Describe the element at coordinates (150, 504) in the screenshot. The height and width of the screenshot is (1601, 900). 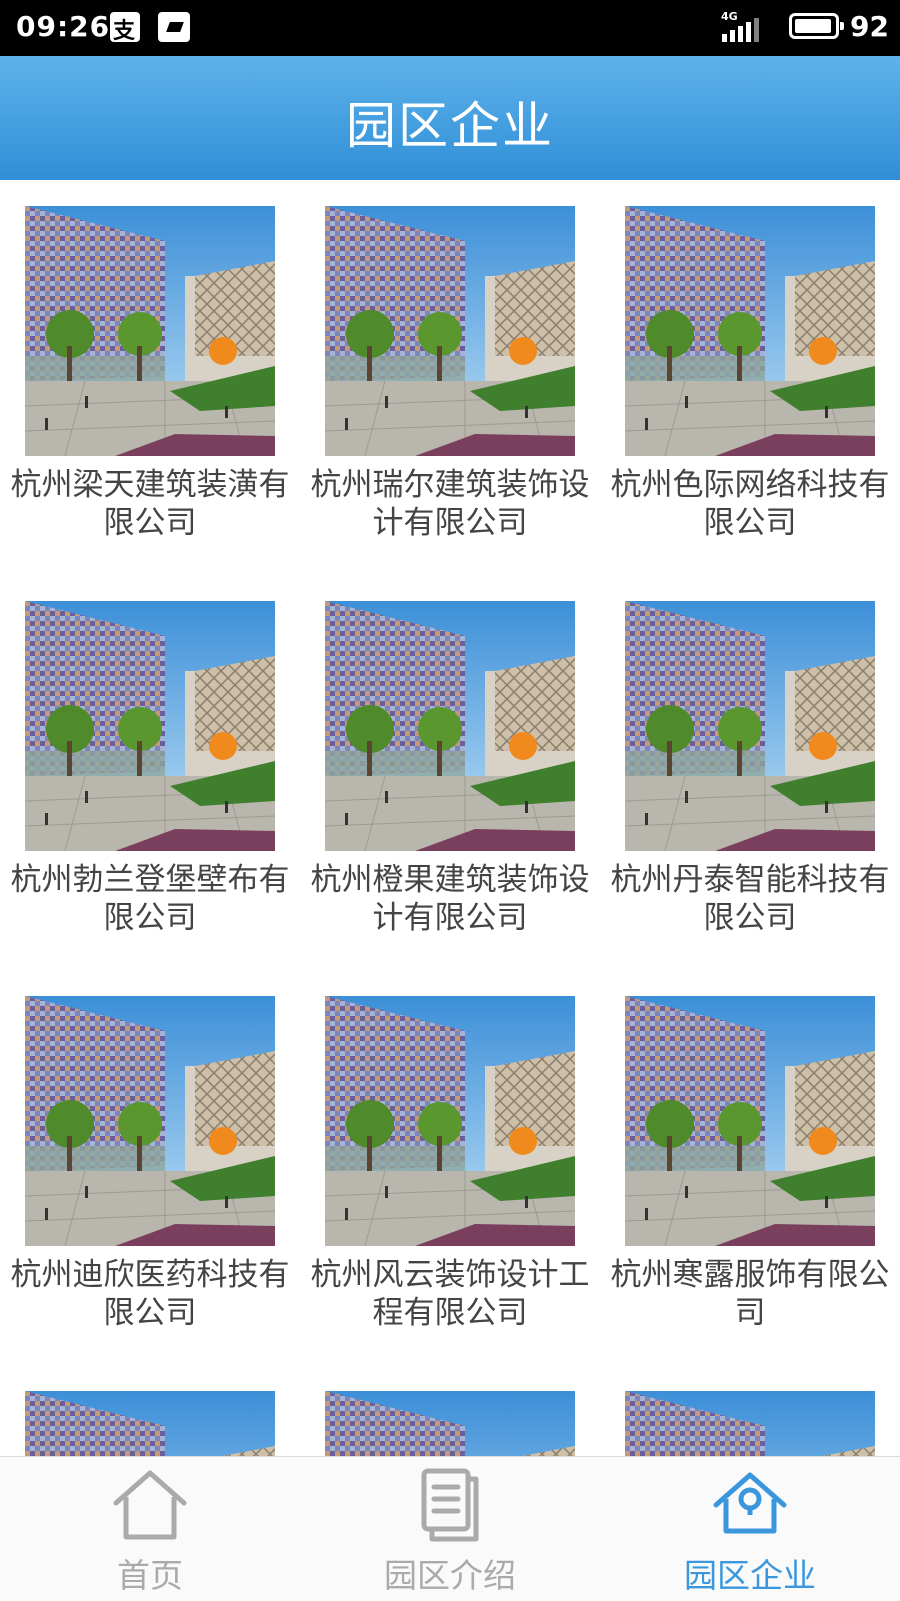
I see `company-name: 杭州梁天建筑装潢有限公司` at that location.